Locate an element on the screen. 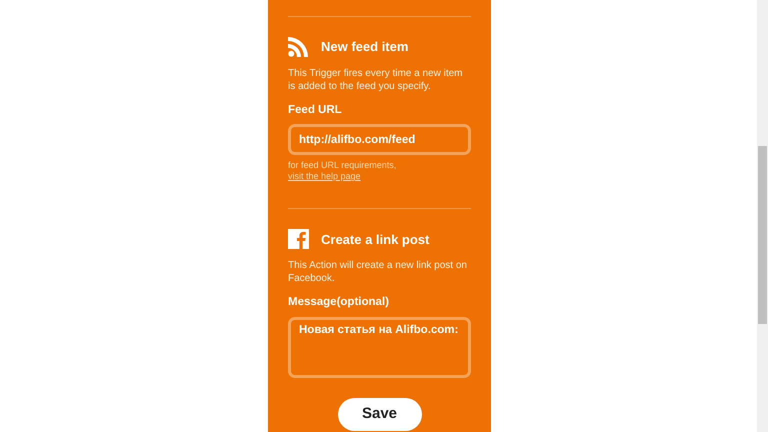 The height and width of the screenshot is (432, 768). description: This Action will create a new link post on Facebook. is located at coordinates (378, 272).